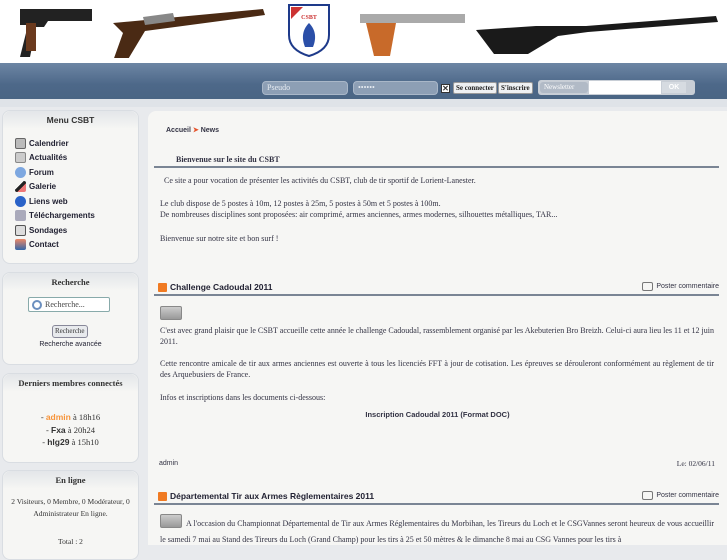 The image size is (727, 560). I want to click on newsletter-form: Newsletter OK, so click(616, 87).